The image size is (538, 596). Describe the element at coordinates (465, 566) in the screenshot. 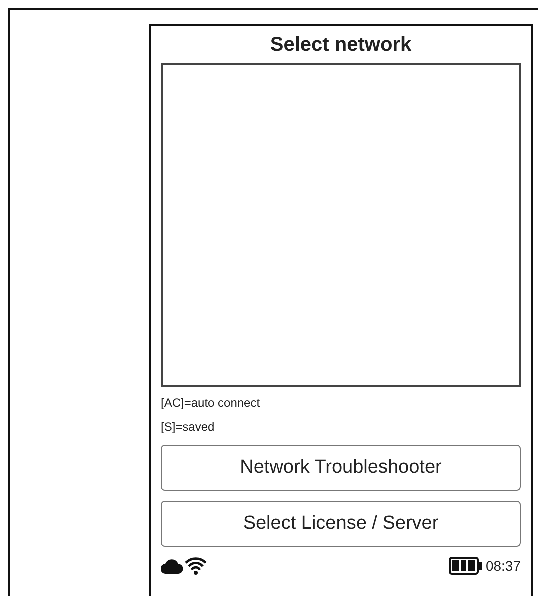

I see `battery-icon` at that location.